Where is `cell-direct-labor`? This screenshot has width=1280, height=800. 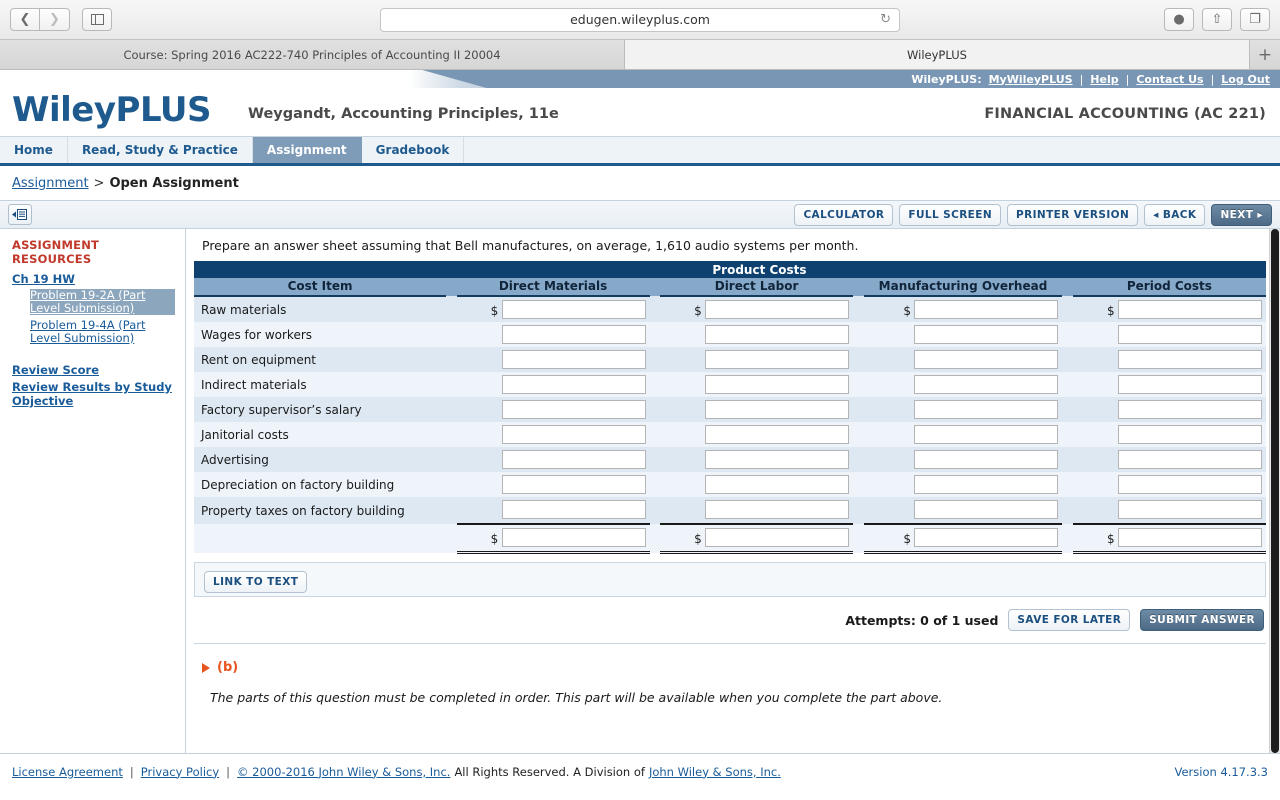 cell-direct-labor is located at coordinates (757, 484).